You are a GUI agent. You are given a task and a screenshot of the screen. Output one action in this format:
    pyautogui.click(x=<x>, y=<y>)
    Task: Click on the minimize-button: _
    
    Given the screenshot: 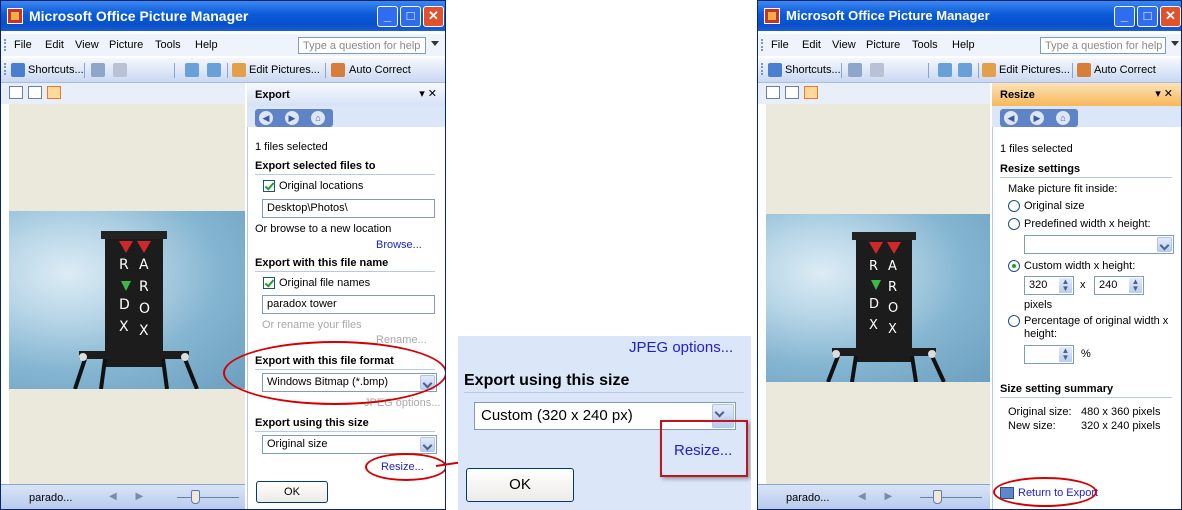 What is the action you would take?
    pyautogui.click(x=1124, y=16)
    